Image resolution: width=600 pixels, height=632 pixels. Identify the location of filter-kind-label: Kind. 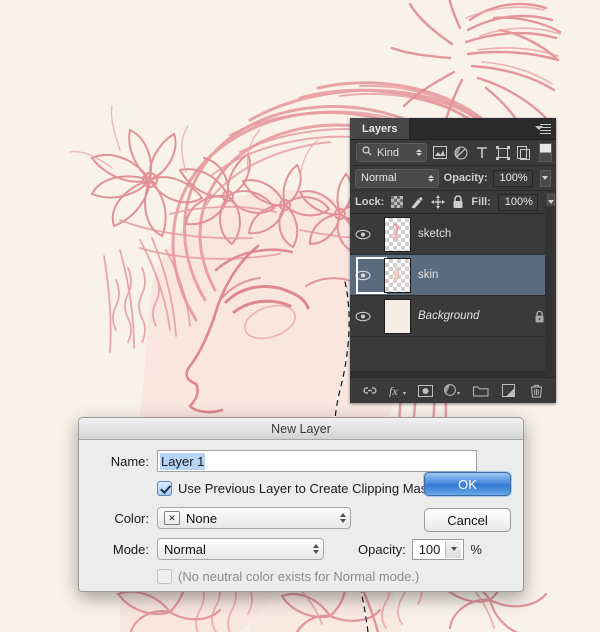
(388, 152).